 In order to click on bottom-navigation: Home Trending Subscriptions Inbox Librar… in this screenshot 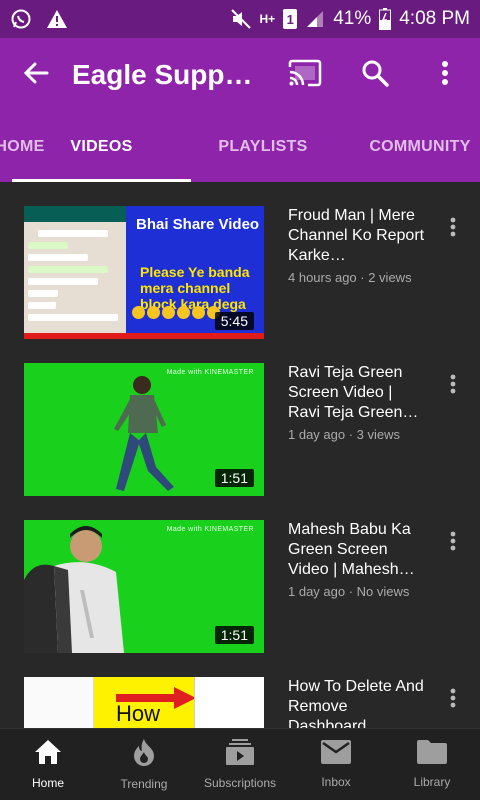, I will do `click(240, 764)`.